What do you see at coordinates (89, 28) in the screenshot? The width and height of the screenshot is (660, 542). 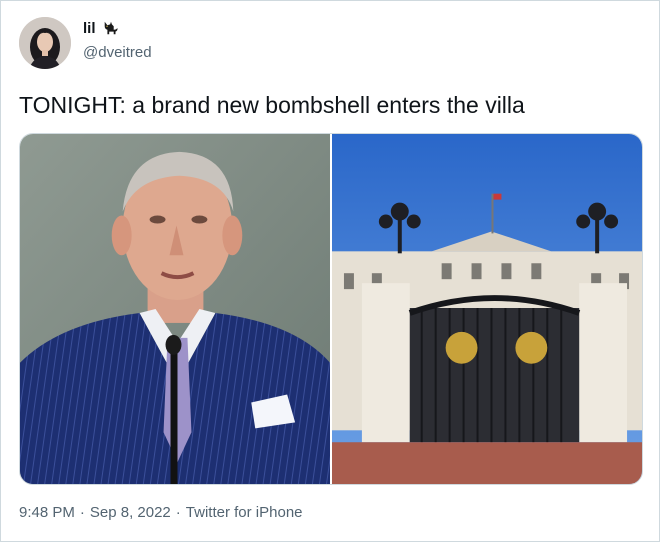 I see `display-name: lil` at bounding box center [89, 28].